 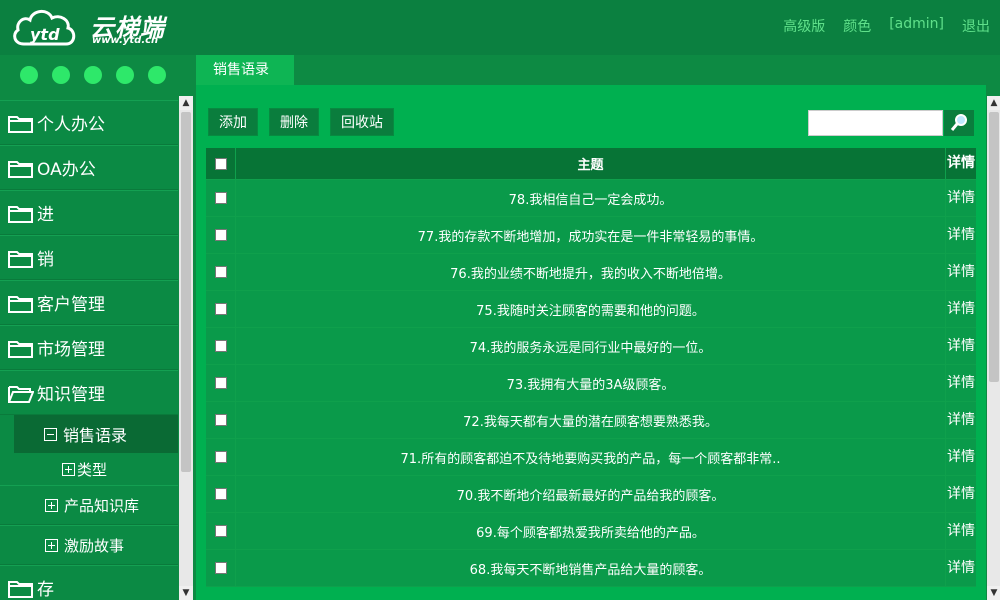 I want to click on select-all-checkbox, so click(x=220, y=163).